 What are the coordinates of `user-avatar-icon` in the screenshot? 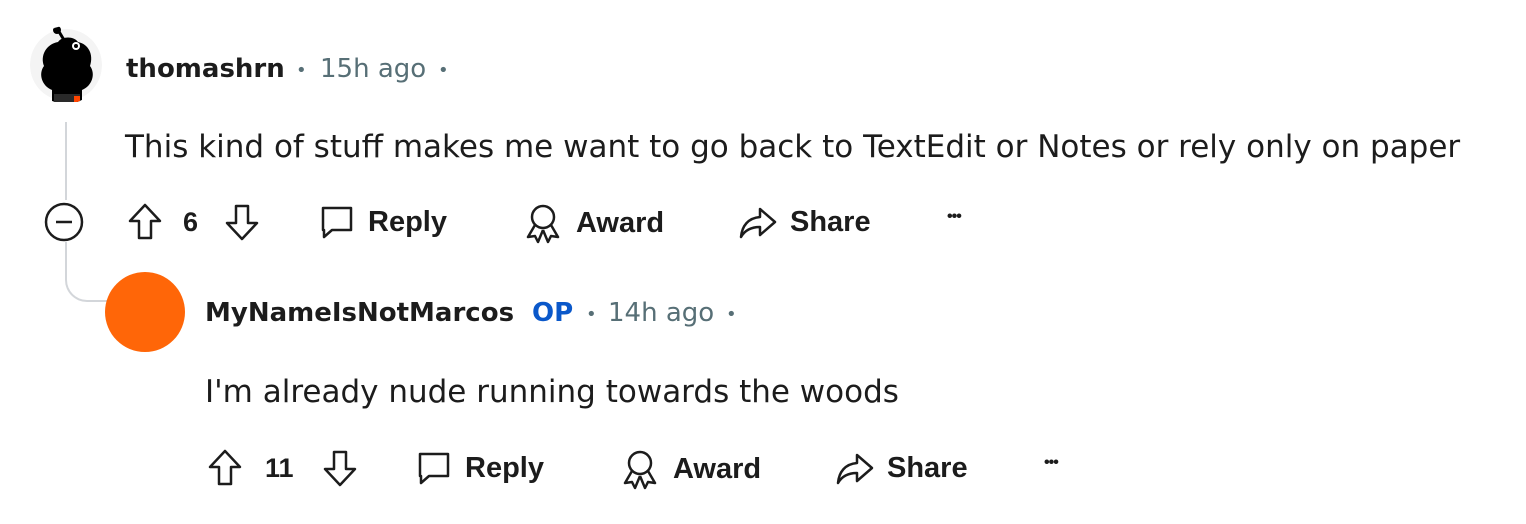 It's located at (66, 64).